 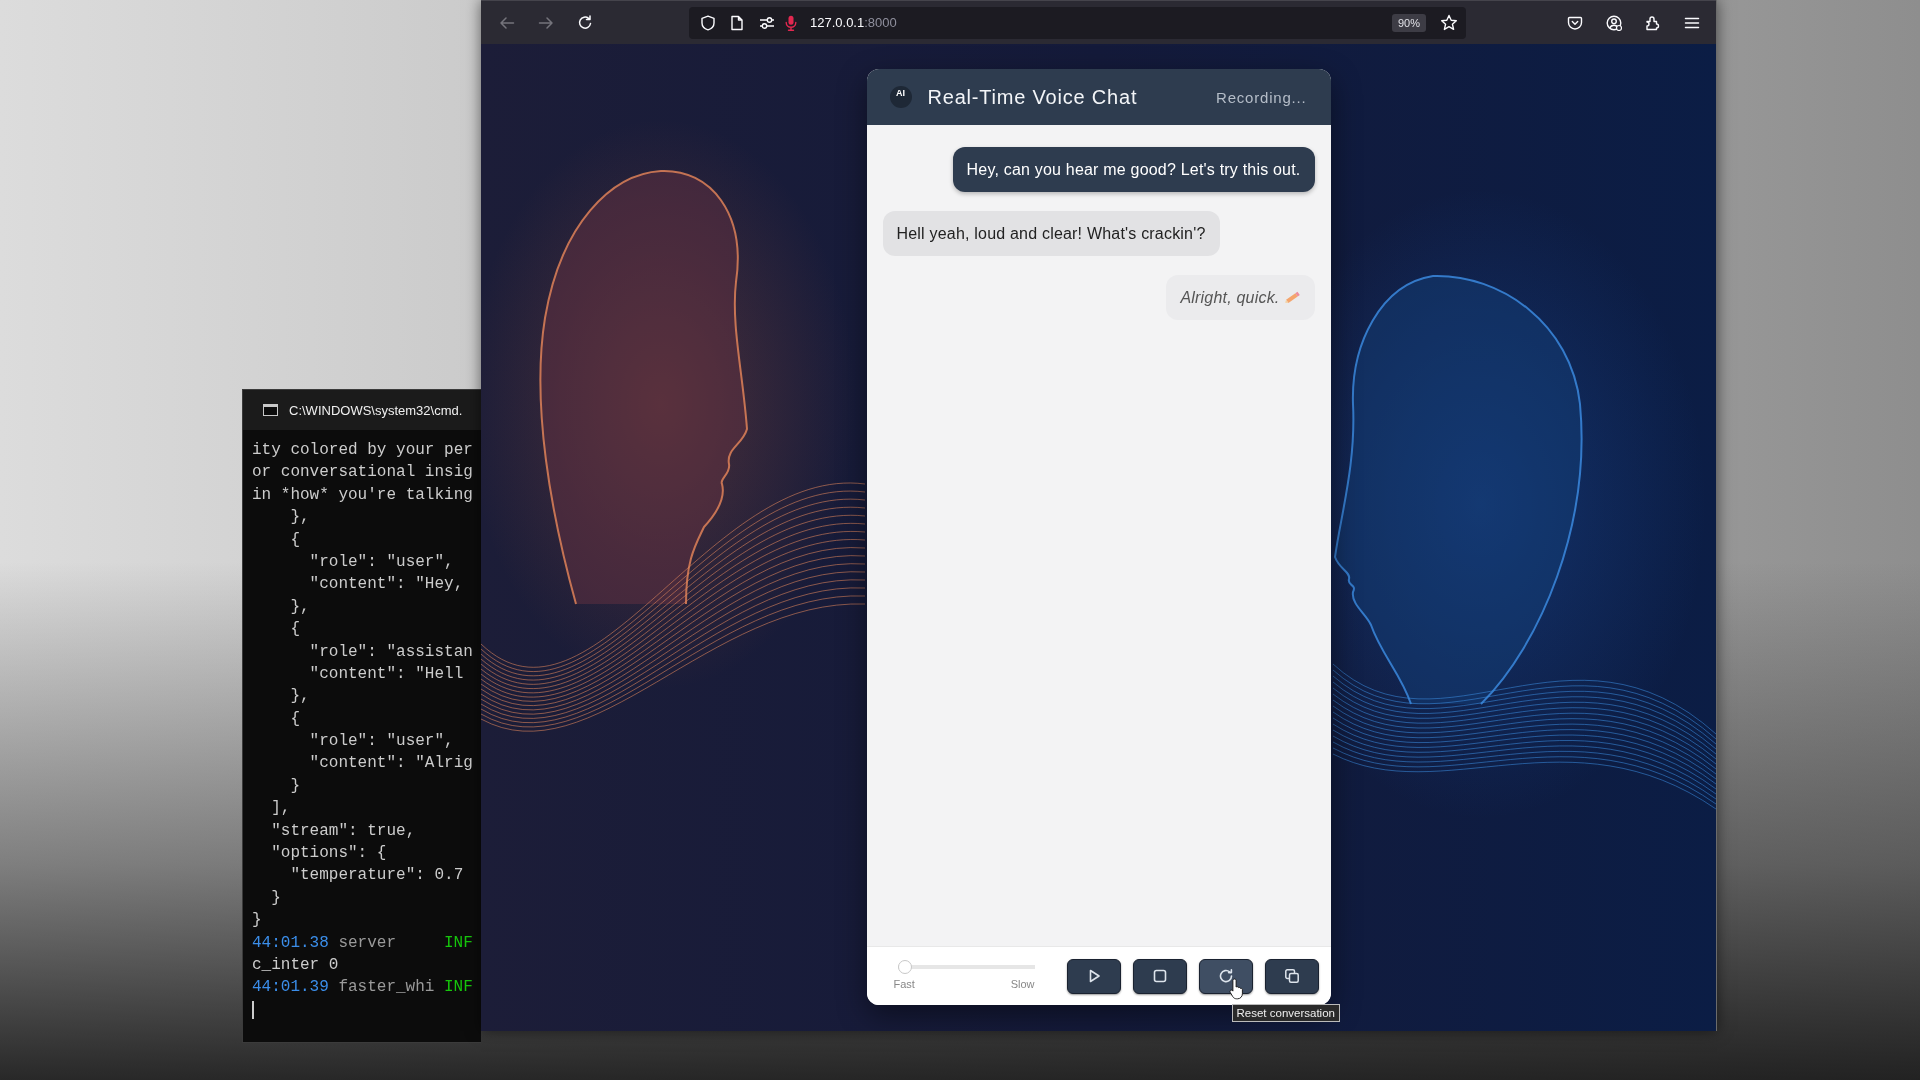 I want to click on star-icon, so click(x=1449, y=22).